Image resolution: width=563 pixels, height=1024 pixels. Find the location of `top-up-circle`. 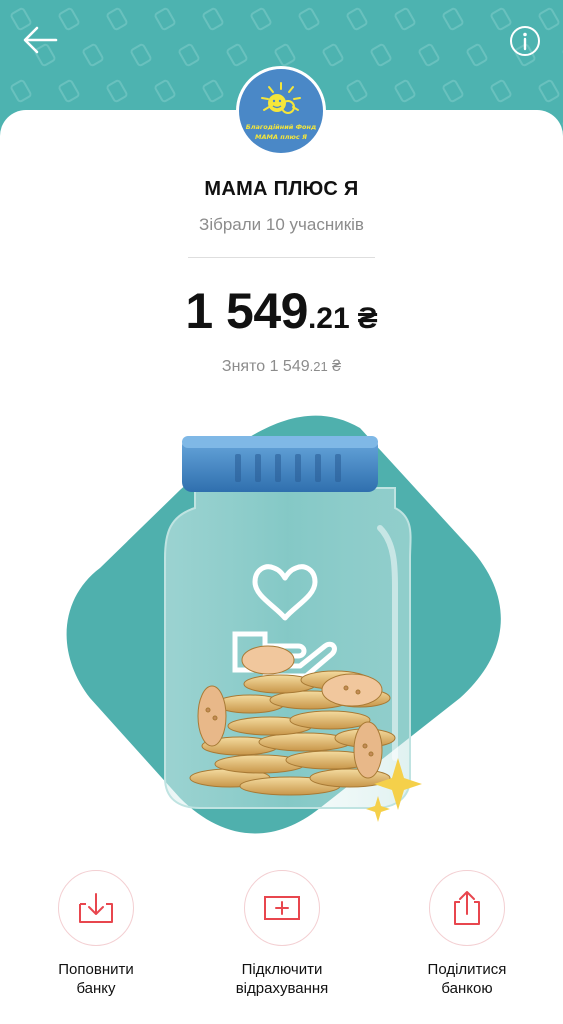

top-up-circle is located at coordinates (96, 908).